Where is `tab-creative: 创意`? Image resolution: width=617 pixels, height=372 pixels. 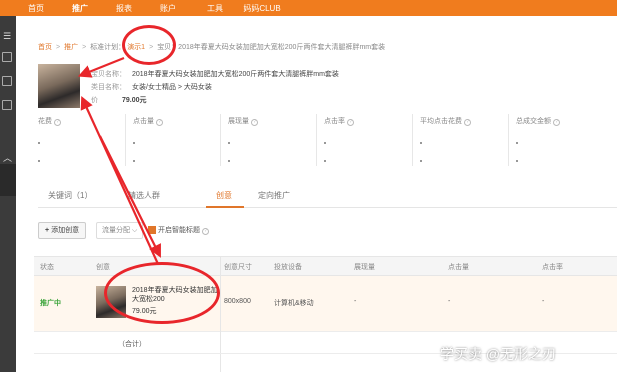 tab-creative: 创意 is located at coordinates (224, 195).